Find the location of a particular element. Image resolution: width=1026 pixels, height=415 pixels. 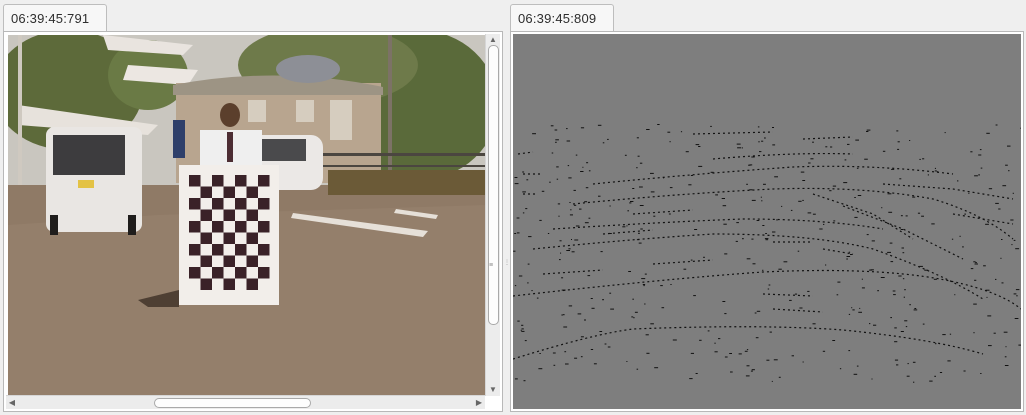

tab-left-timestamp: 06:39:45:791 is located at coordinates (55, 18).